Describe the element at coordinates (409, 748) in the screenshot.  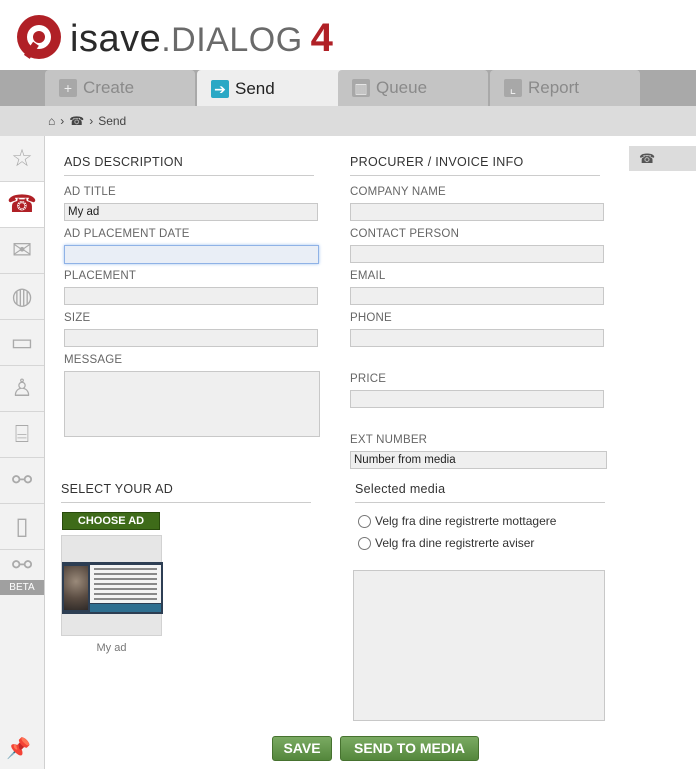
I see `send-to-media-button: SEND TO MEDIA` at that location.